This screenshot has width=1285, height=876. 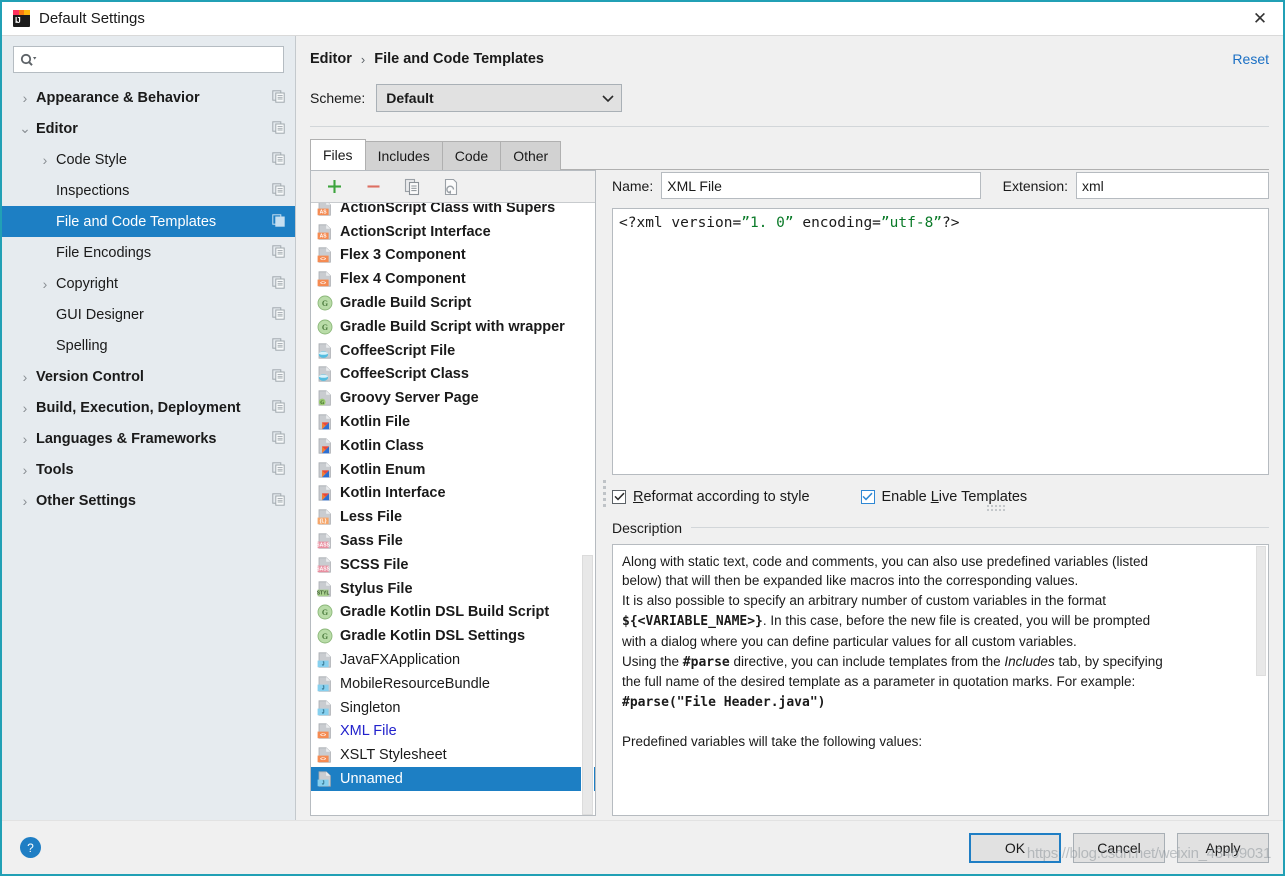 I want to click on reformat-checkbox-label: Reformat according to style, so click(x=721, y=496).